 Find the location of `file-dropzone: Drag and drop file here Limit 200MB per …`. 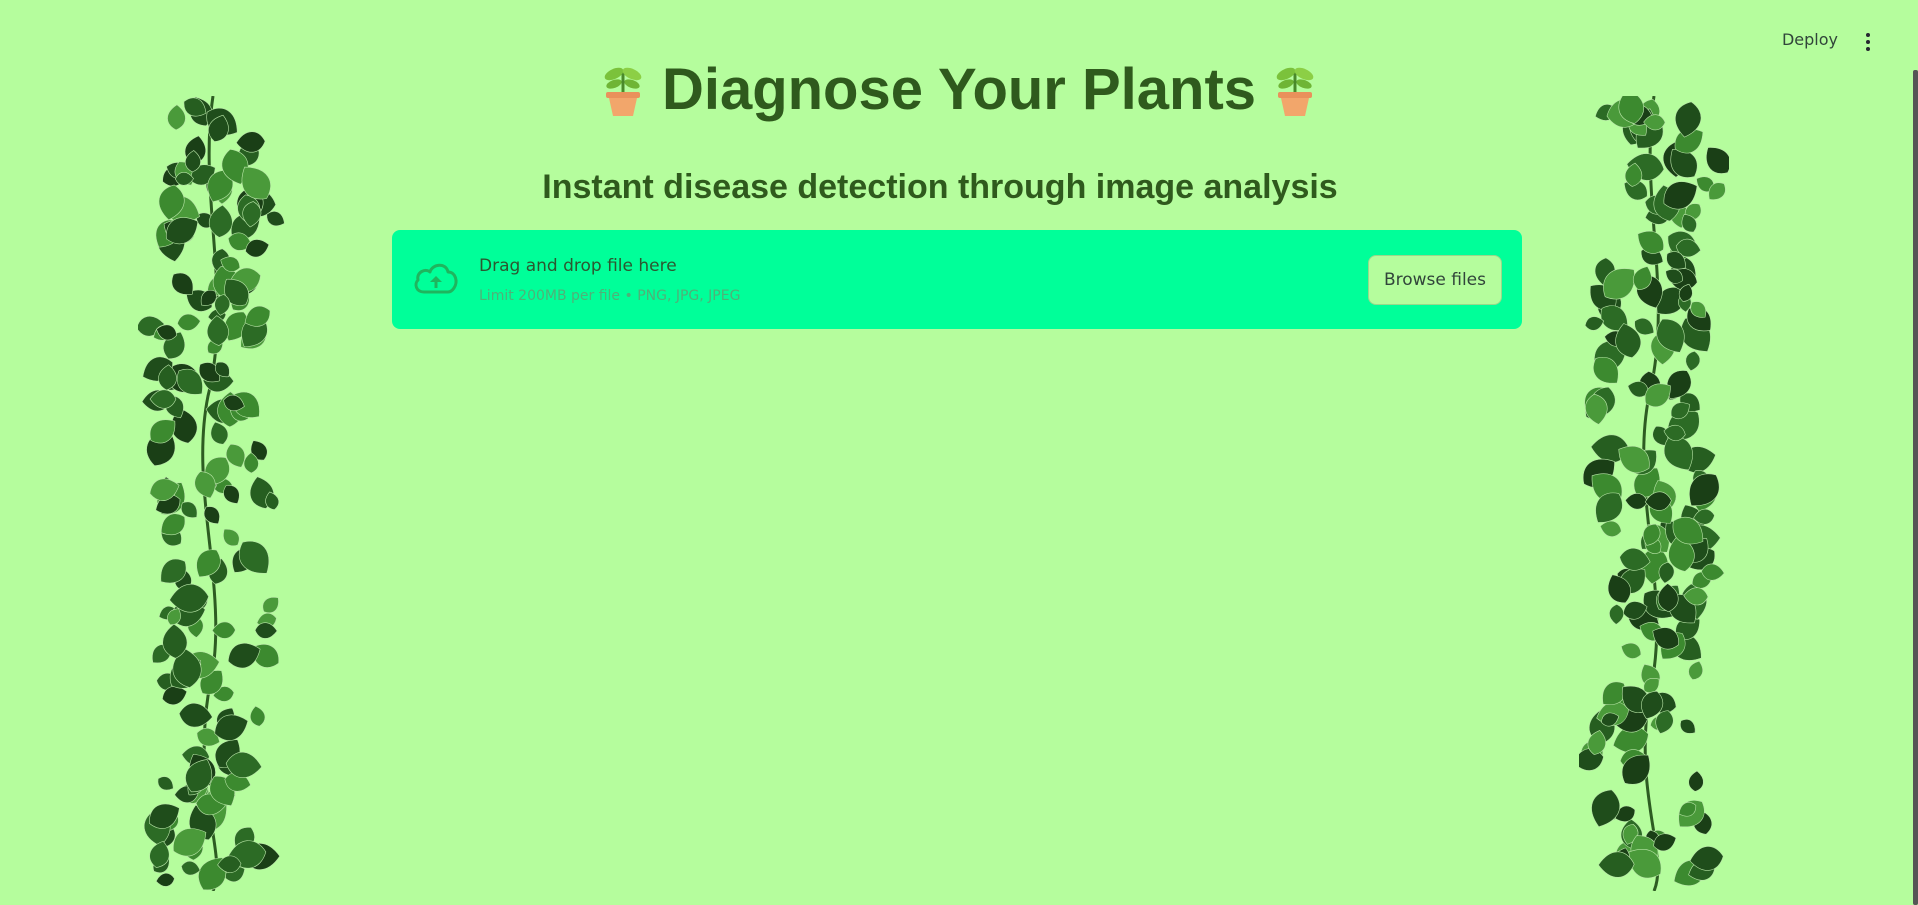

file-dropzone: Drag and drop file here Limit 200MB per … is located at coordinates (957, 279).